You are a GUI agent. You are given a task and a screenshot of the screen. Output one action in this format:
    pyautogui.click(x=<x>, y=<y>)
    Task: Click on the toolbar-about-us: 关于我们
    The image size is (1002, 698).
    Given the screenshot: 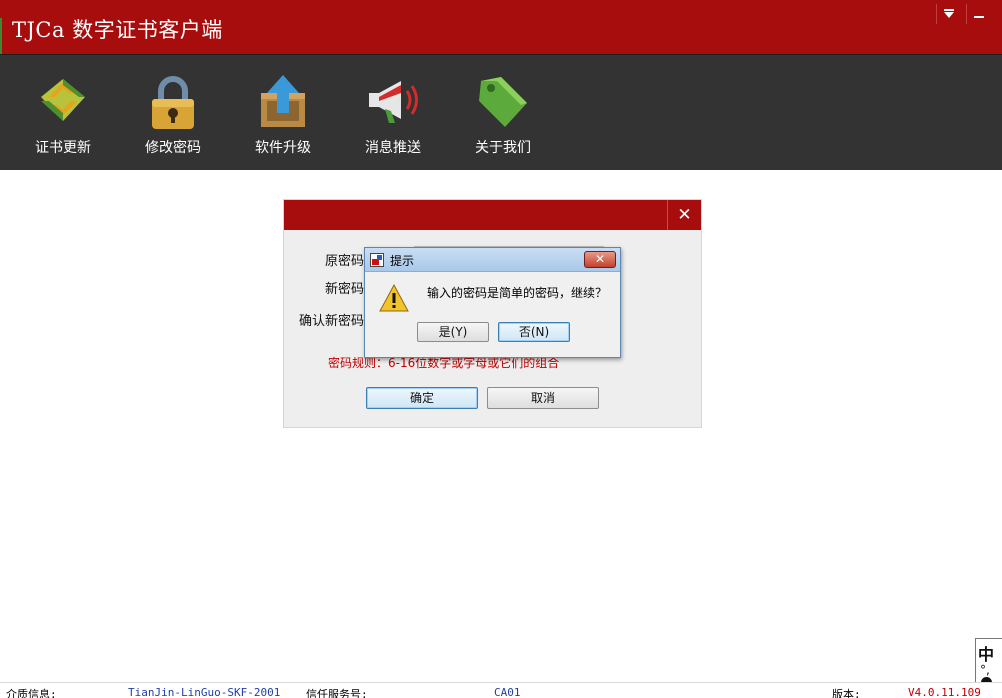 What is the action you would take?
    pyautogui.click(x=503, y=114)
    